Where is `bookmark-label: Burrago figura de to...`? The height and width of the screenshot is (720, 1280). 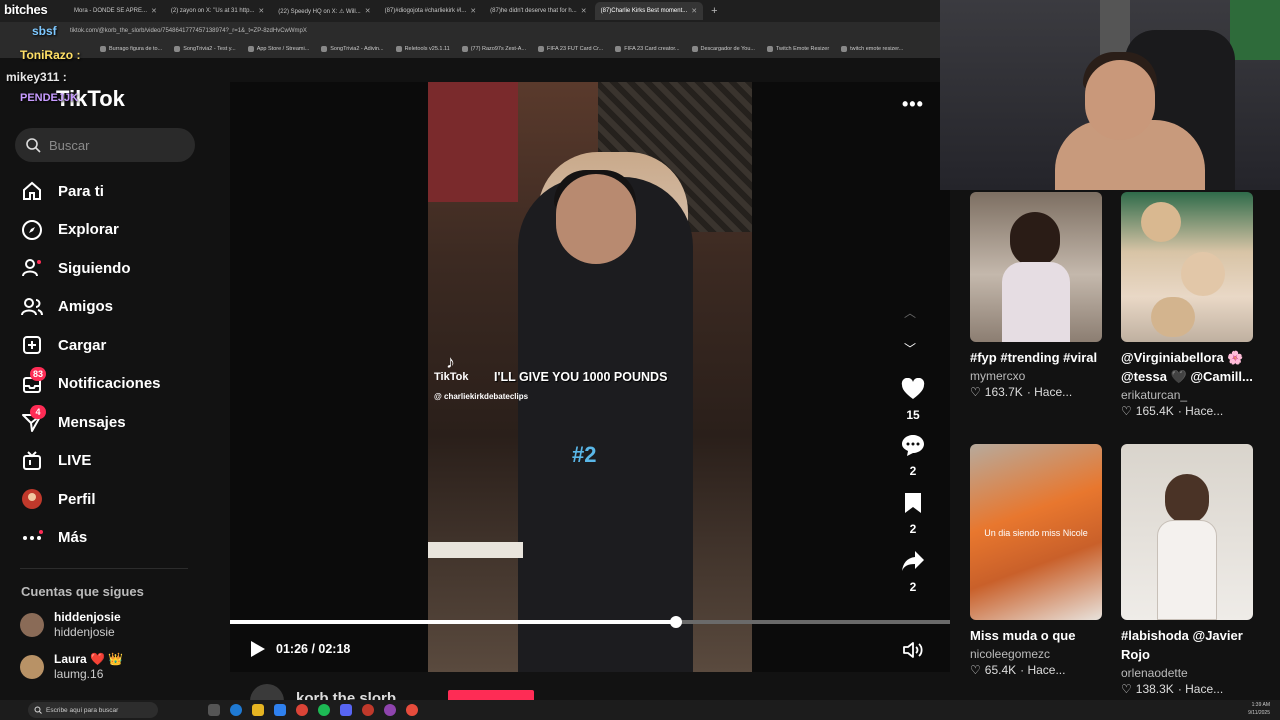
bookmark-label: Burrago figura de to... is located at coordinates (136, 49).